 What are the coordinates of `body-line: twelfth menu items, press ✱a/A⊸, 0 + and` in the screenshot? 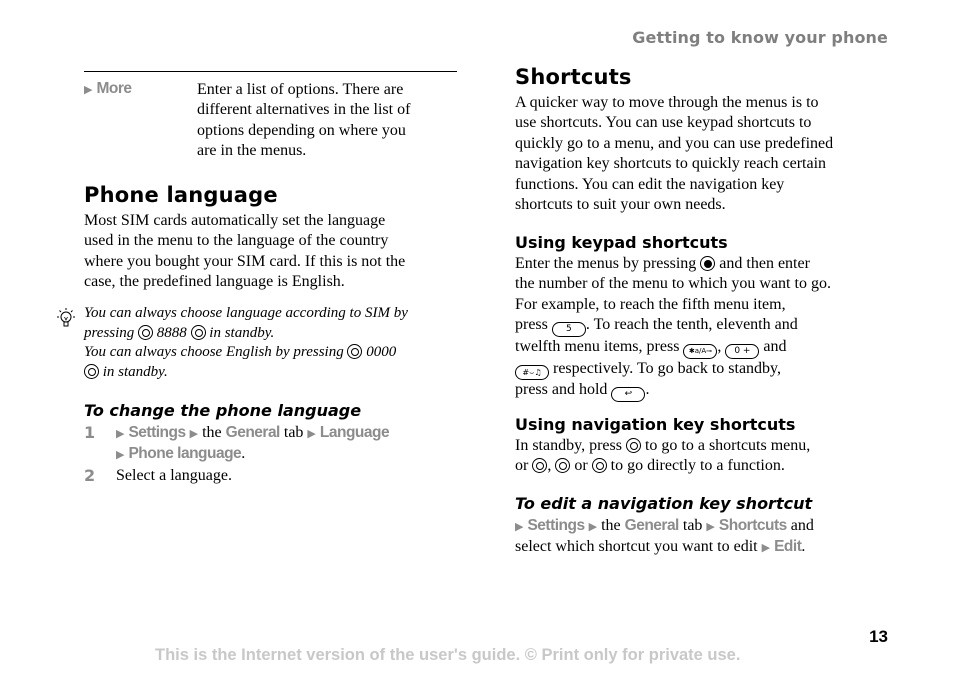 It's located at (705, 348).